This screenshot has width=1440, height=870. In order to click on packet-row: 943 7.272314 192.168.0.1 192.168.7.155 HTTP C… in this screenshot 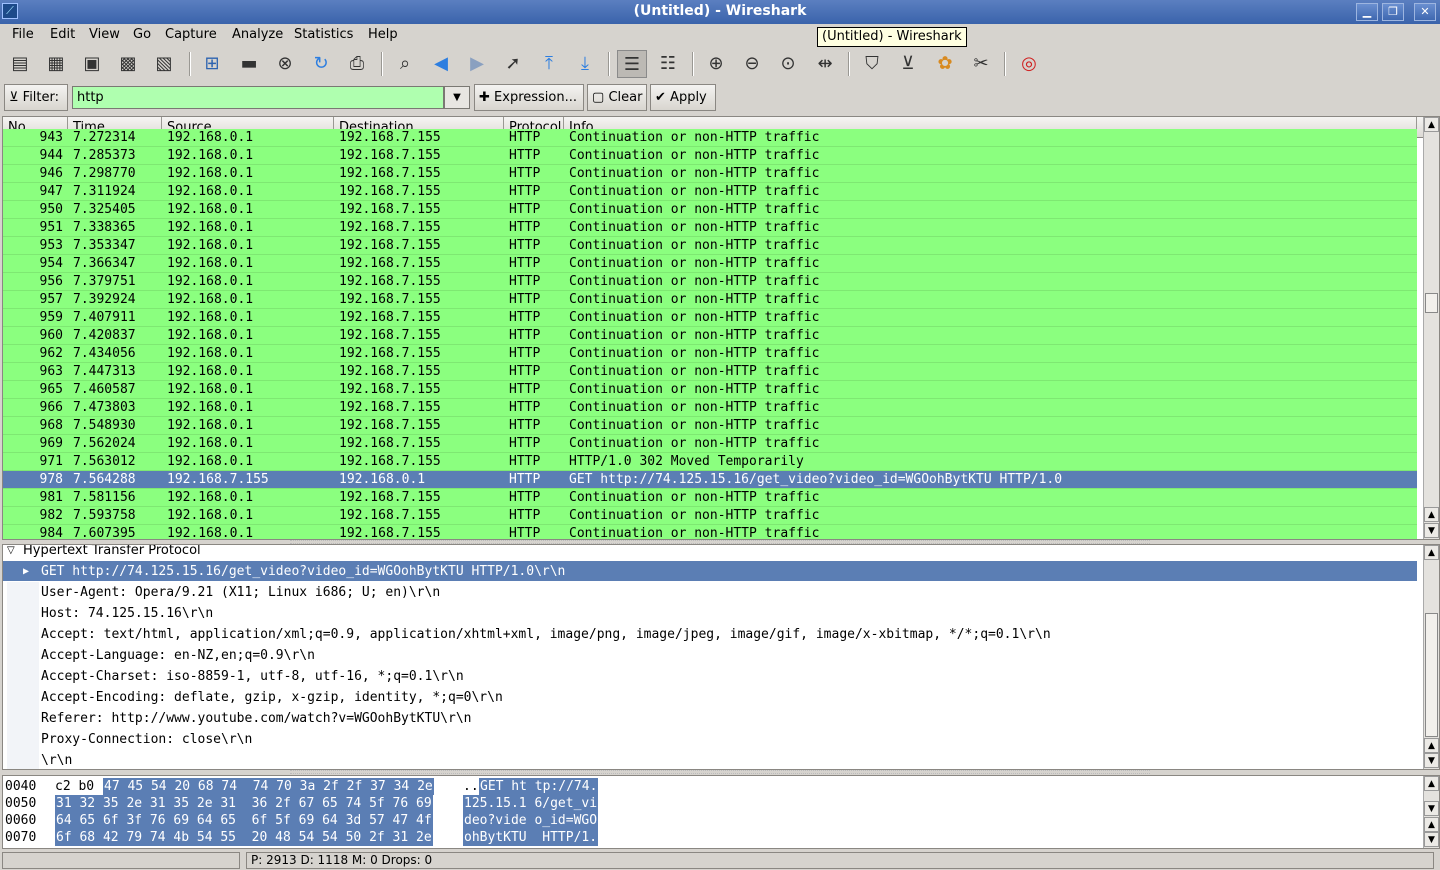, I will do `click(710, 138)`.